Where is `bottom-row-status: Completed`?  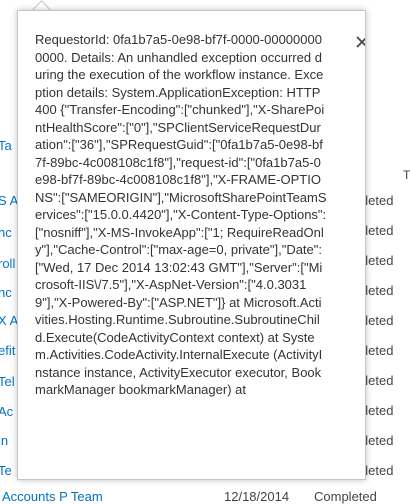 bottom-row-status: Completed is located at coordinates (345, 496).